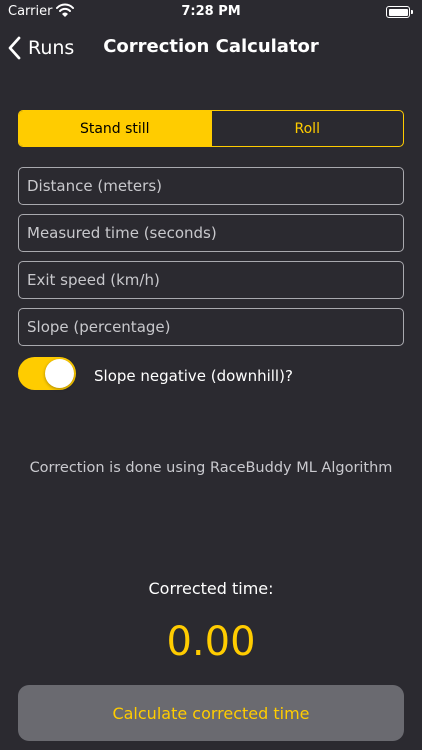 This screenshot has height=750, width=422. I want to click on status-bar: Carrier 7:28 PM, so click(211, 13).